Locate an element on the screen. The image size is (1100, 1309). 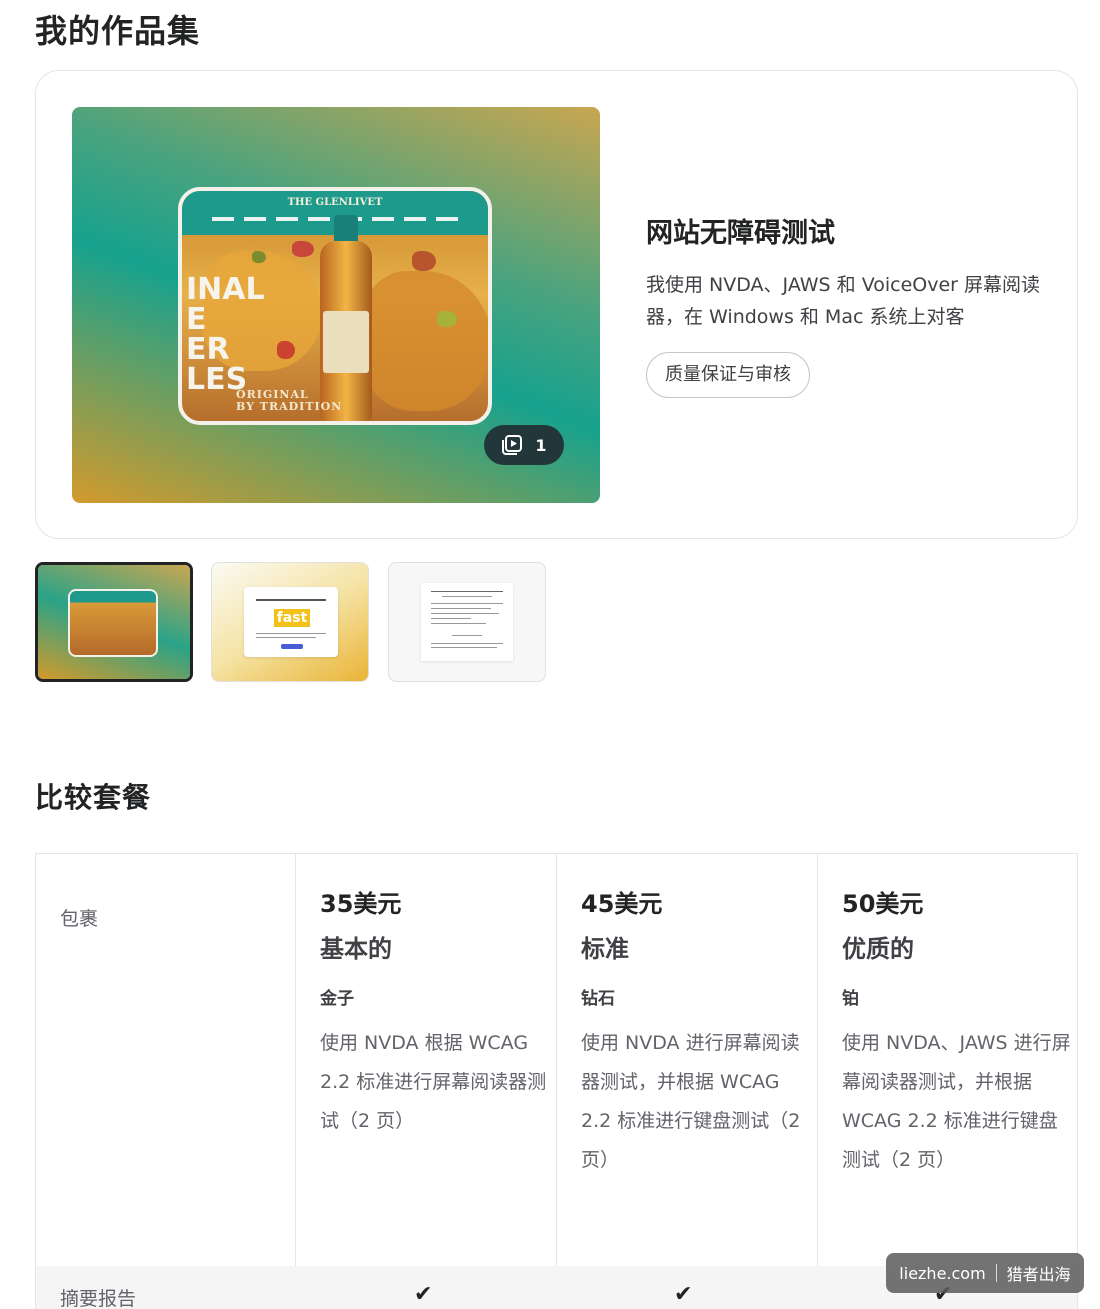
site-watermark: liezhe.com 猎者出海 is located at coordinates (985, 1273).